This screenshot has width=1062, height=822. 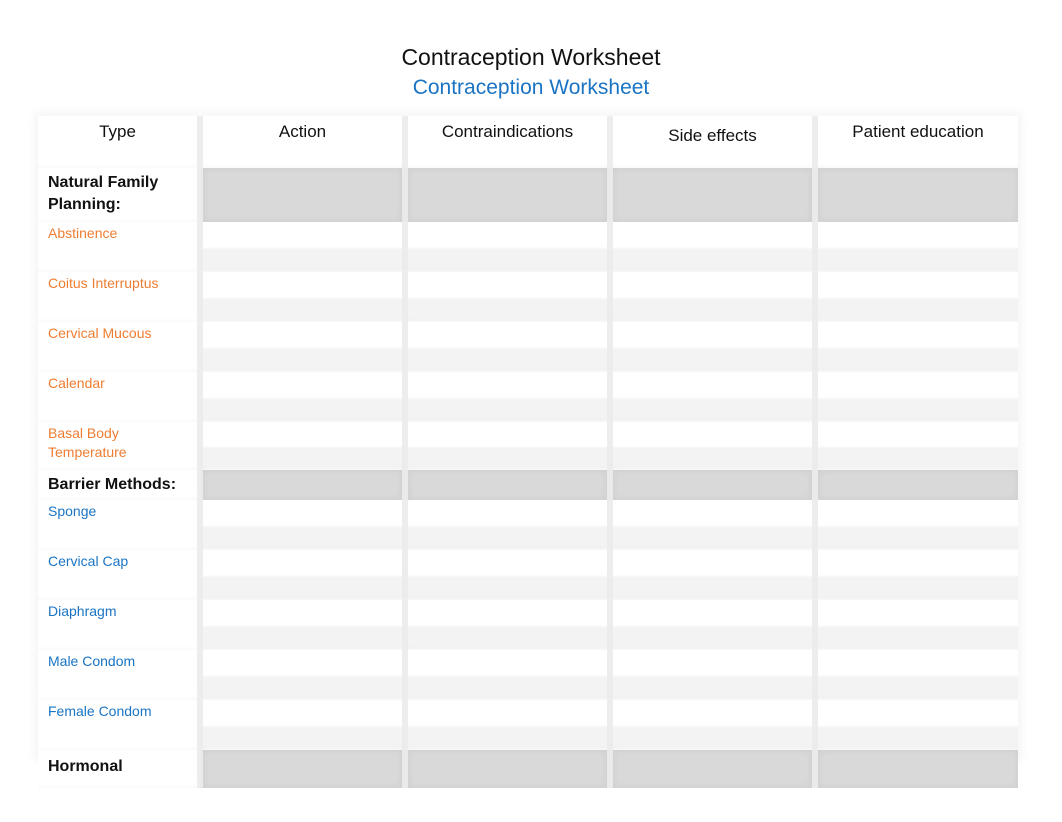 I want to click on method-label: Sponge, so click(x=119, y=525).